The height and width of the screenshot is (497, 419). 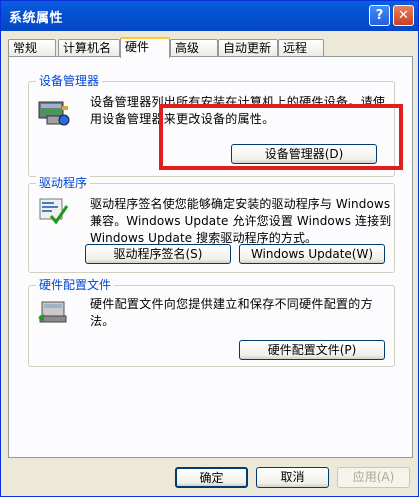 What do you see at coordinates (209, 16) in the screenshot?
I see `title-bar: 系统属性 ? ✕` at bounding box center [209, 16].